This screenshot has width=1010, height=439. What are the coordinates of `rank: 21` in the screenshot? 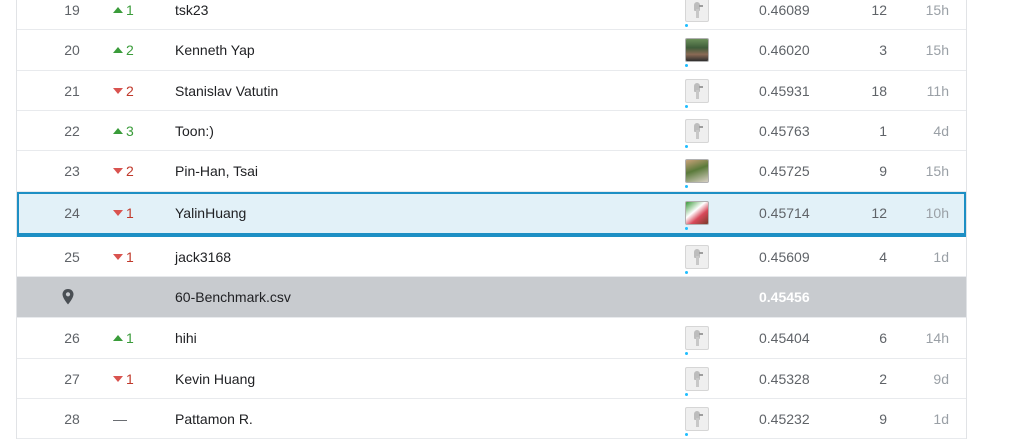 It's located at (72, 90).